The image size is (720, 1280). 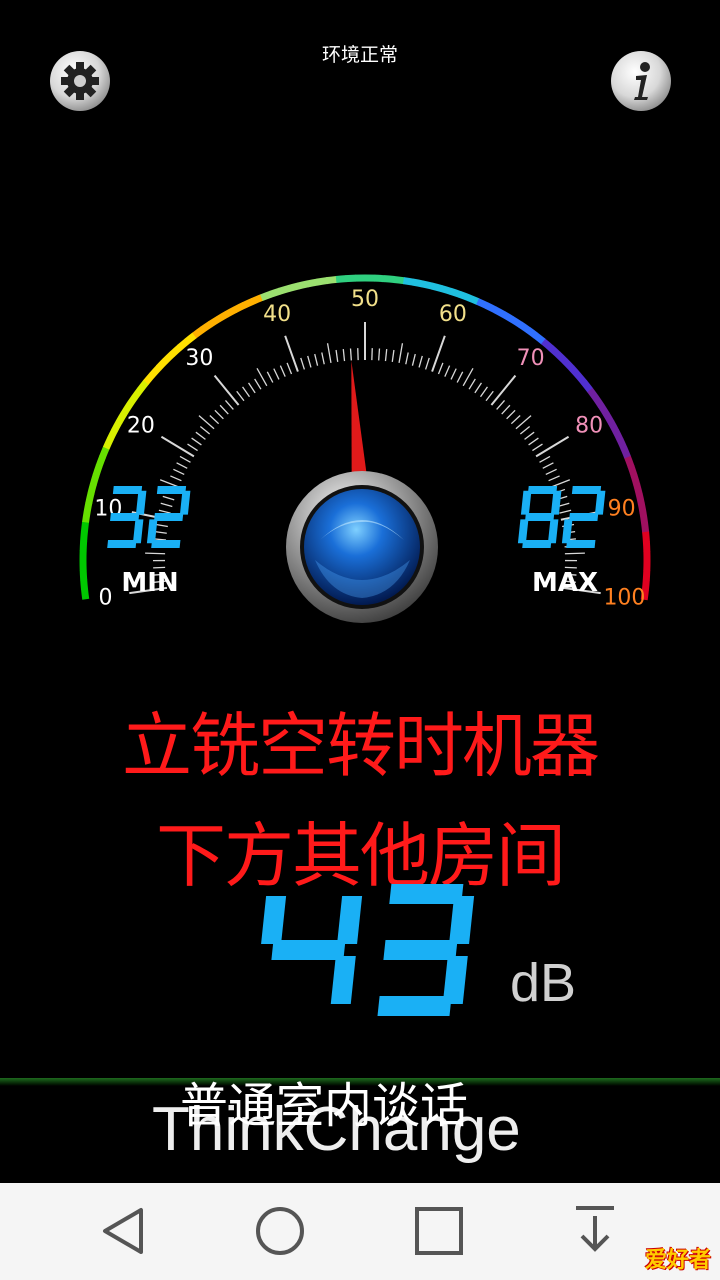 What do you see at coordinates (426, 950) in the screenshot?
I see `reading-digit` at bounding box center [426, 950].